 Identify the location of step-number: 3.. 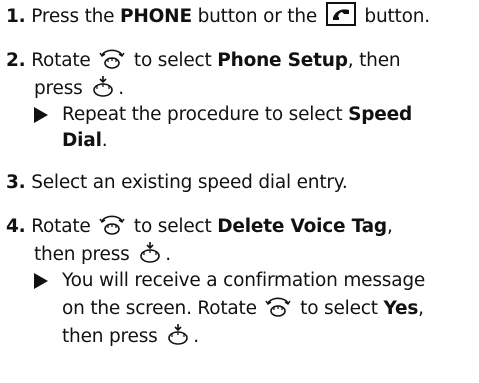
(16, 182).